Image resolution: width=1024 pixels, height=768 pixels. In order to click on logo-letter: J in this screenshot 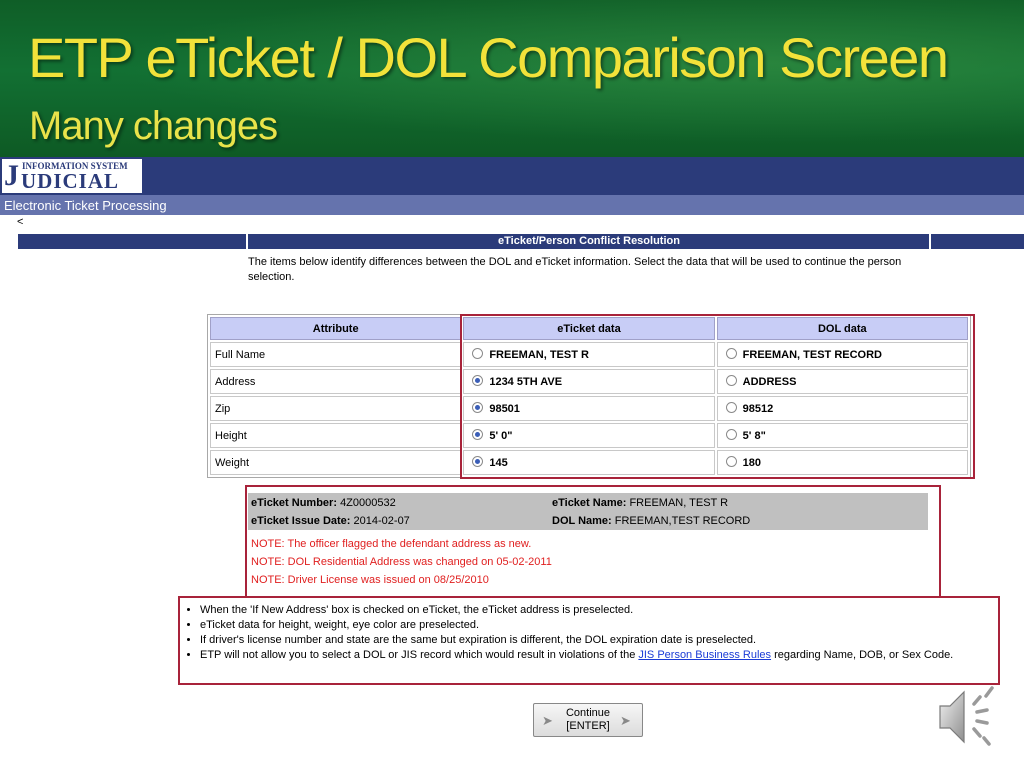, I will do `click(11, 175)`.